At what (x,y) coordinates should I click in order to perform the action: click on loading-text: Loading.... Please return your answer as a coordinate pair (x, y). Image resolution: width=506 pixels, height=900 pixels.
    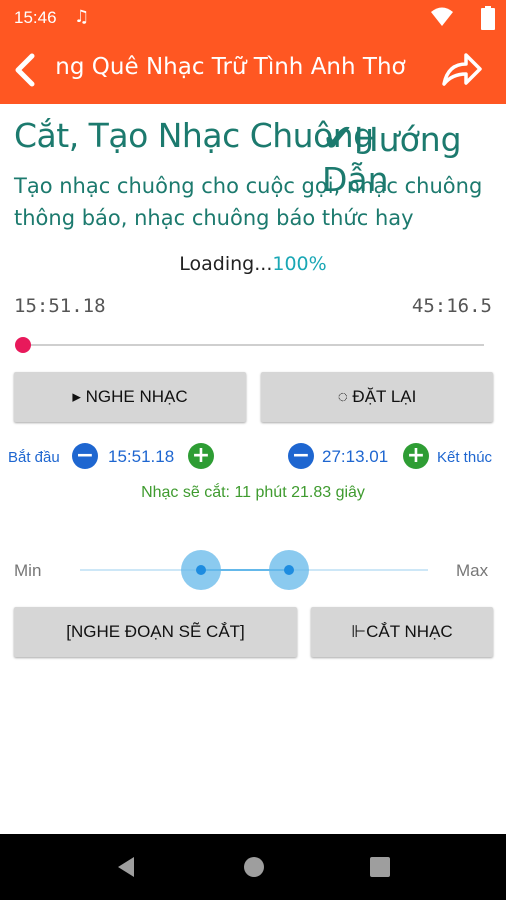
    Looking at the image, I should click on (226, 264).